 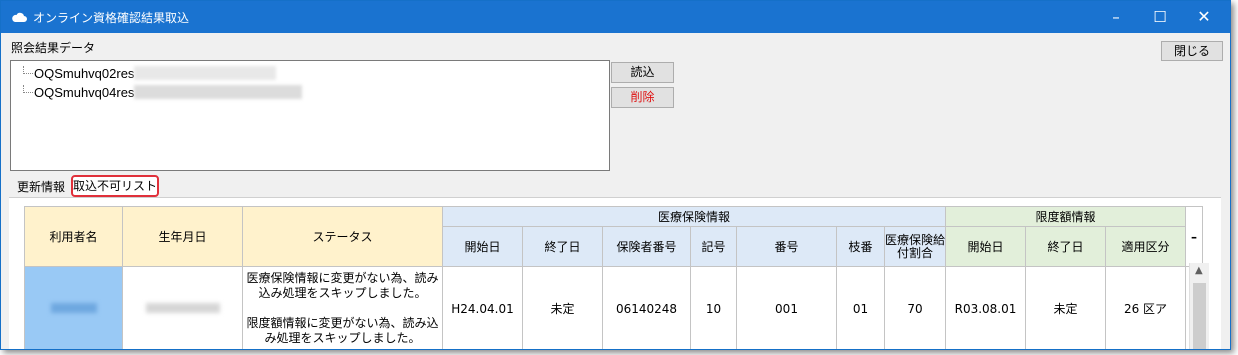 I want to click on col-header-insurer-number: 保険者番号, so click(x=646, y=246).